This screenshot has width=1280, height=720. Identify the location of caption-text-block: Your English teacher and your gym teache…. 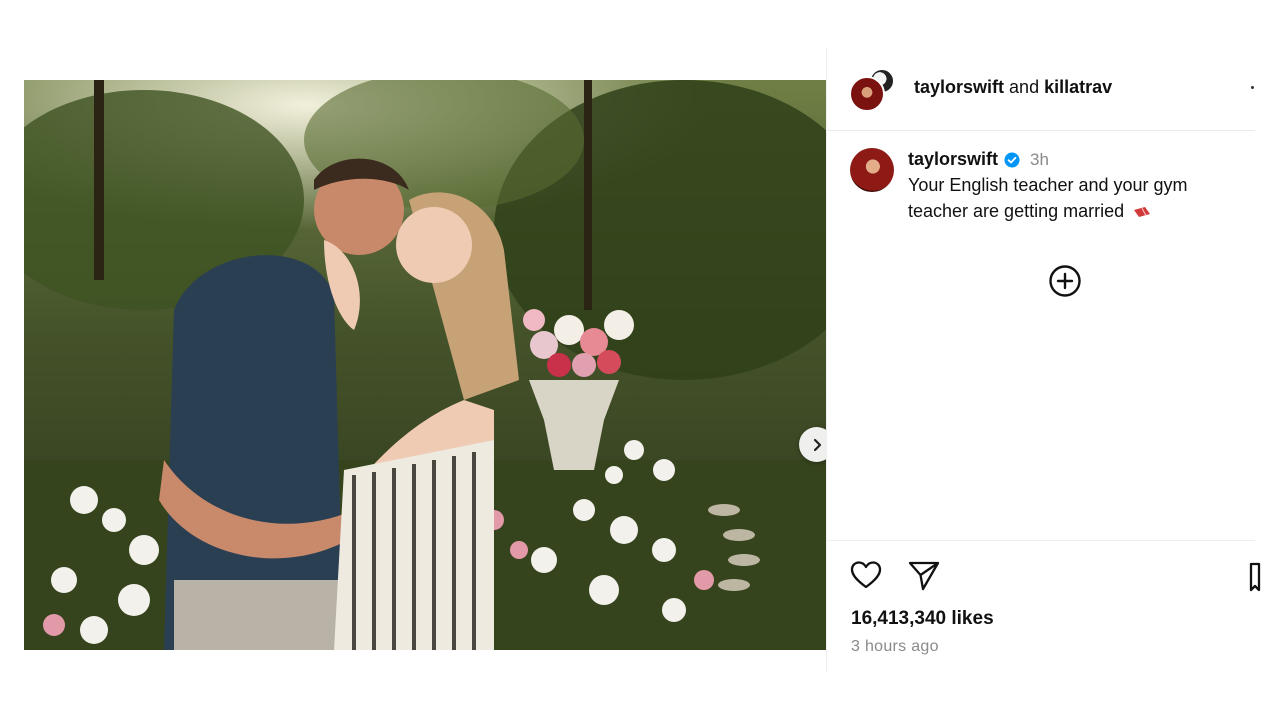
(1078, 198).